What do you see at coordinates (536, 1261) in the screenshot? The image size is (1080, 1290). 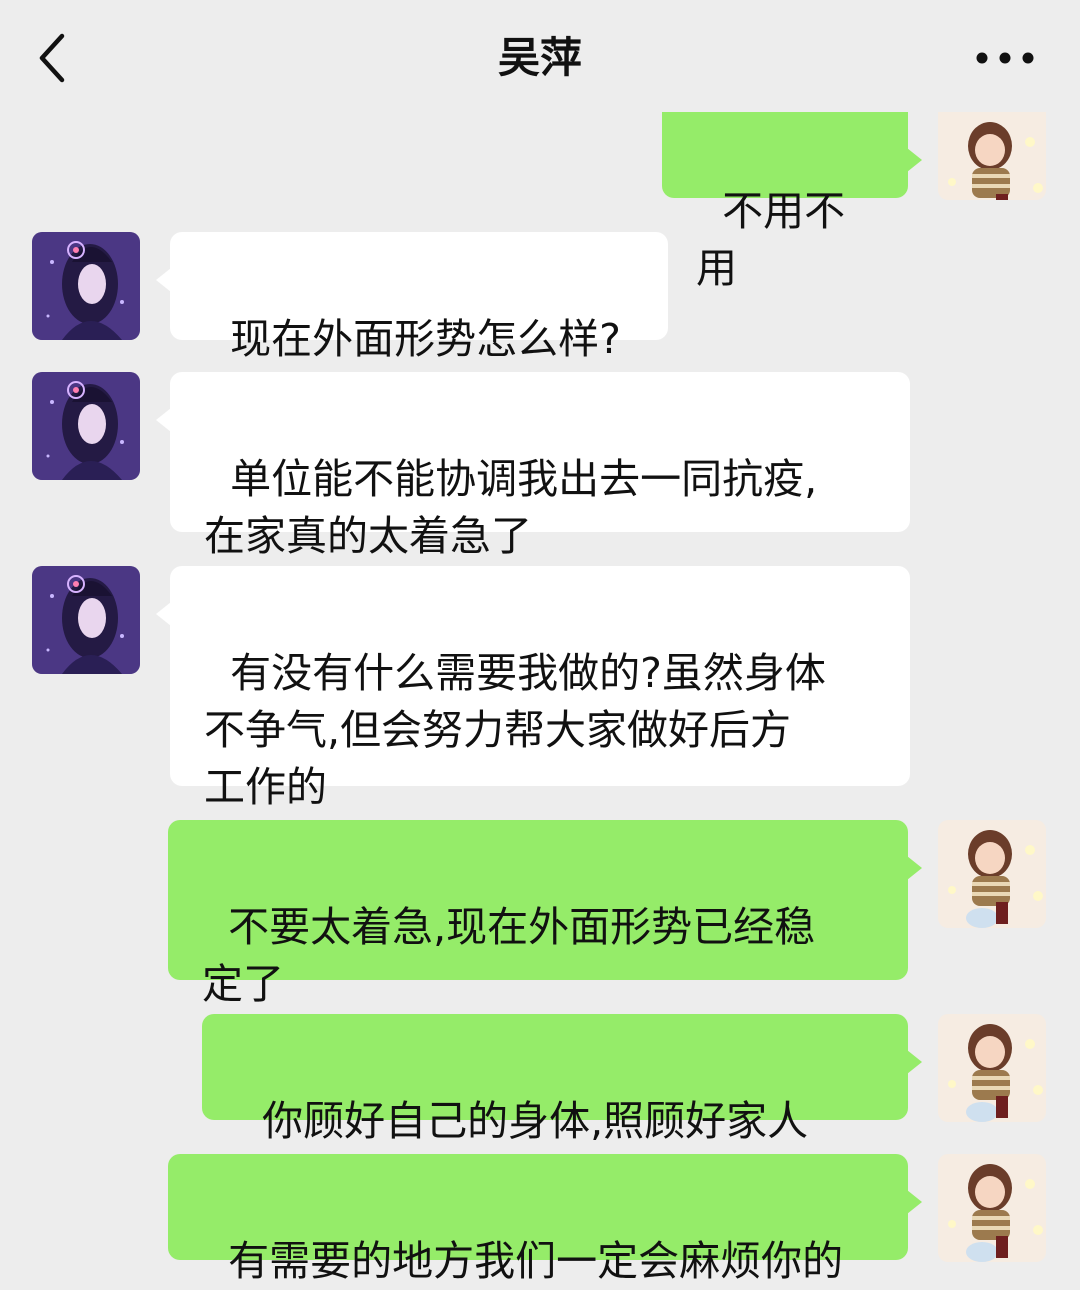 I see `message-text: 有需要的地方我们一定会麻烦你的` at bounding box center [536, 1261].